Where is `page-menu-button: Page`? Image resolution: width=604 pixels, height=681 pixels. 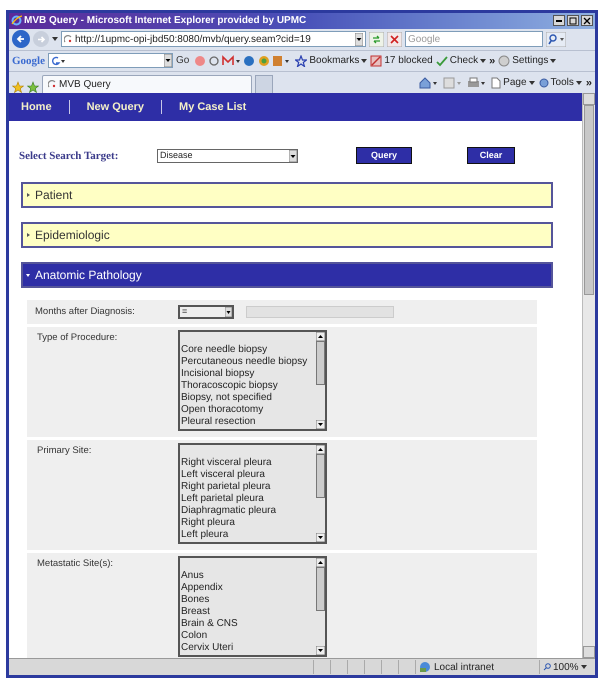
page-menu-button: Page is located at coordinates (513, 82).